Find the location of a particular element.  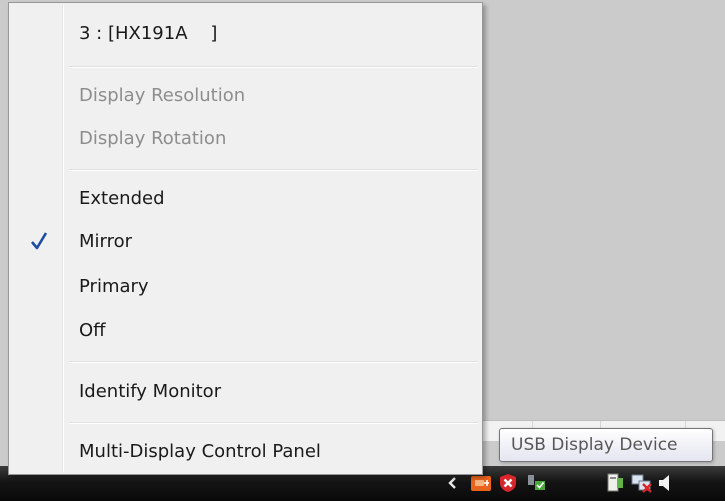

menu-icon-gutter-highlight is located at coordinates (63, 238).